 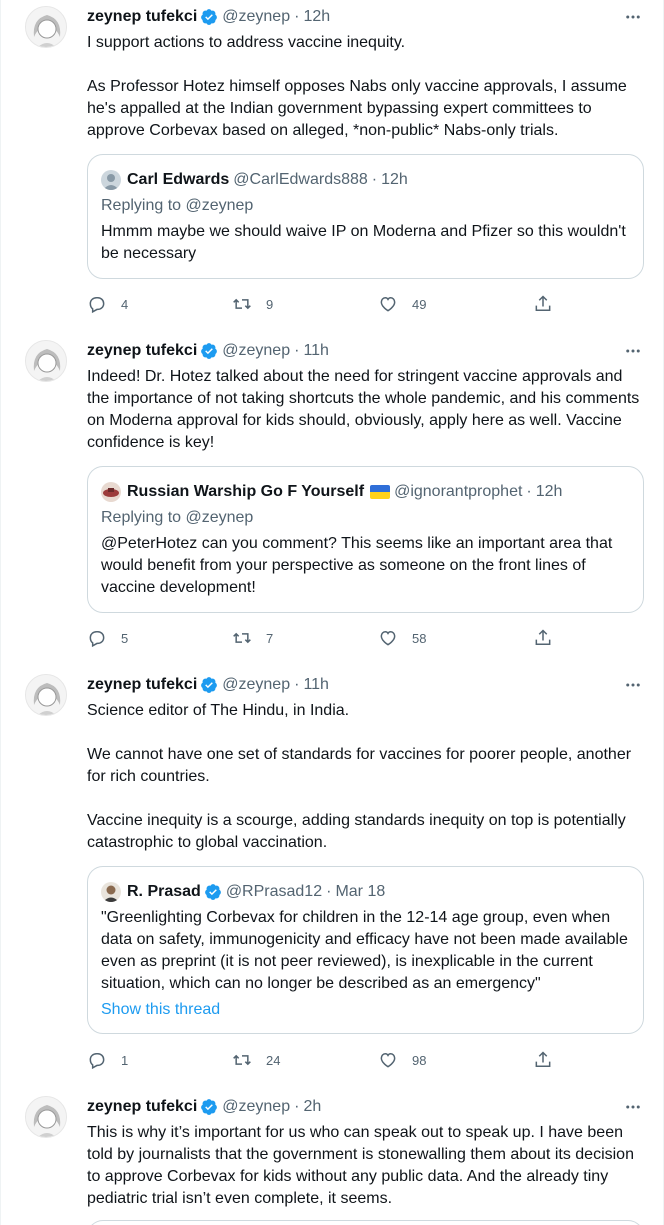 What do you see at coordinates (107, 638) in the screenshot?
I see `reply-button: 5` at bounding box center [107, 638].